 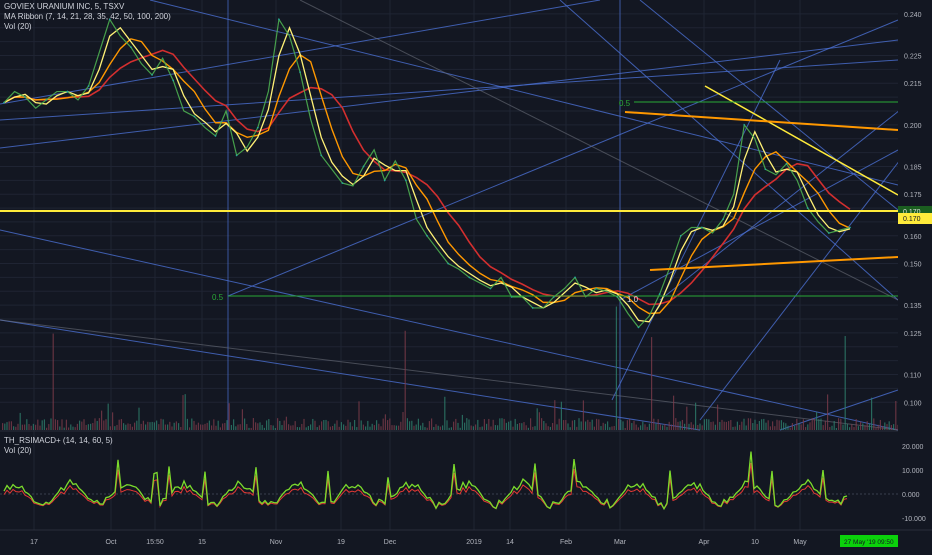 What do you see at coordinates (58, 441) in the screenshot?
I see `rsimacd-legend: TH_RSIMACD+ (14, 14, 60, 5)` at bounding box center [58, 441].